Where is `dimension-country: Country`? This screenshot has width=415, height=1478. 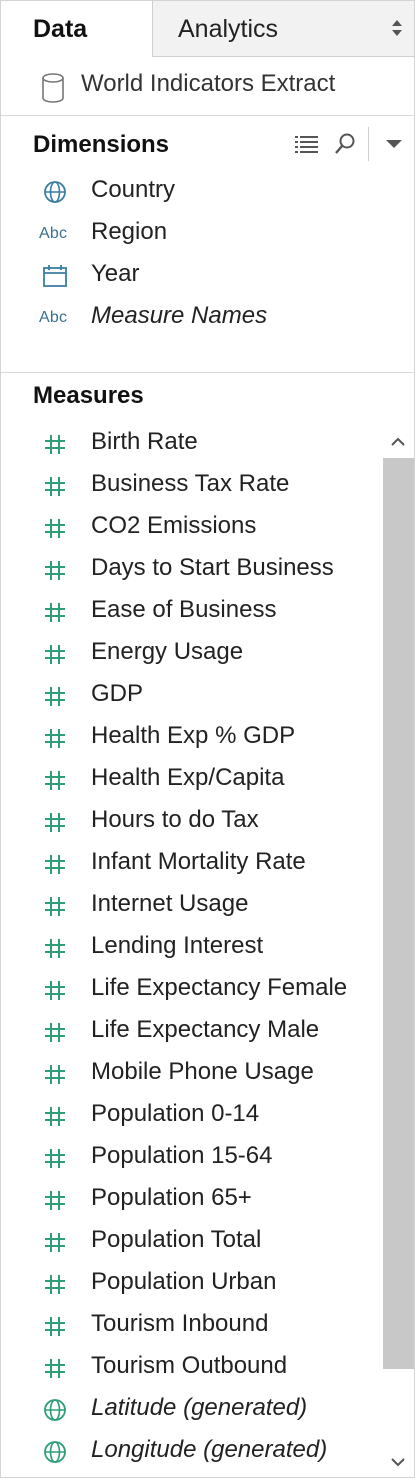
dimension-country: Country is located at coordinates (191, 192).